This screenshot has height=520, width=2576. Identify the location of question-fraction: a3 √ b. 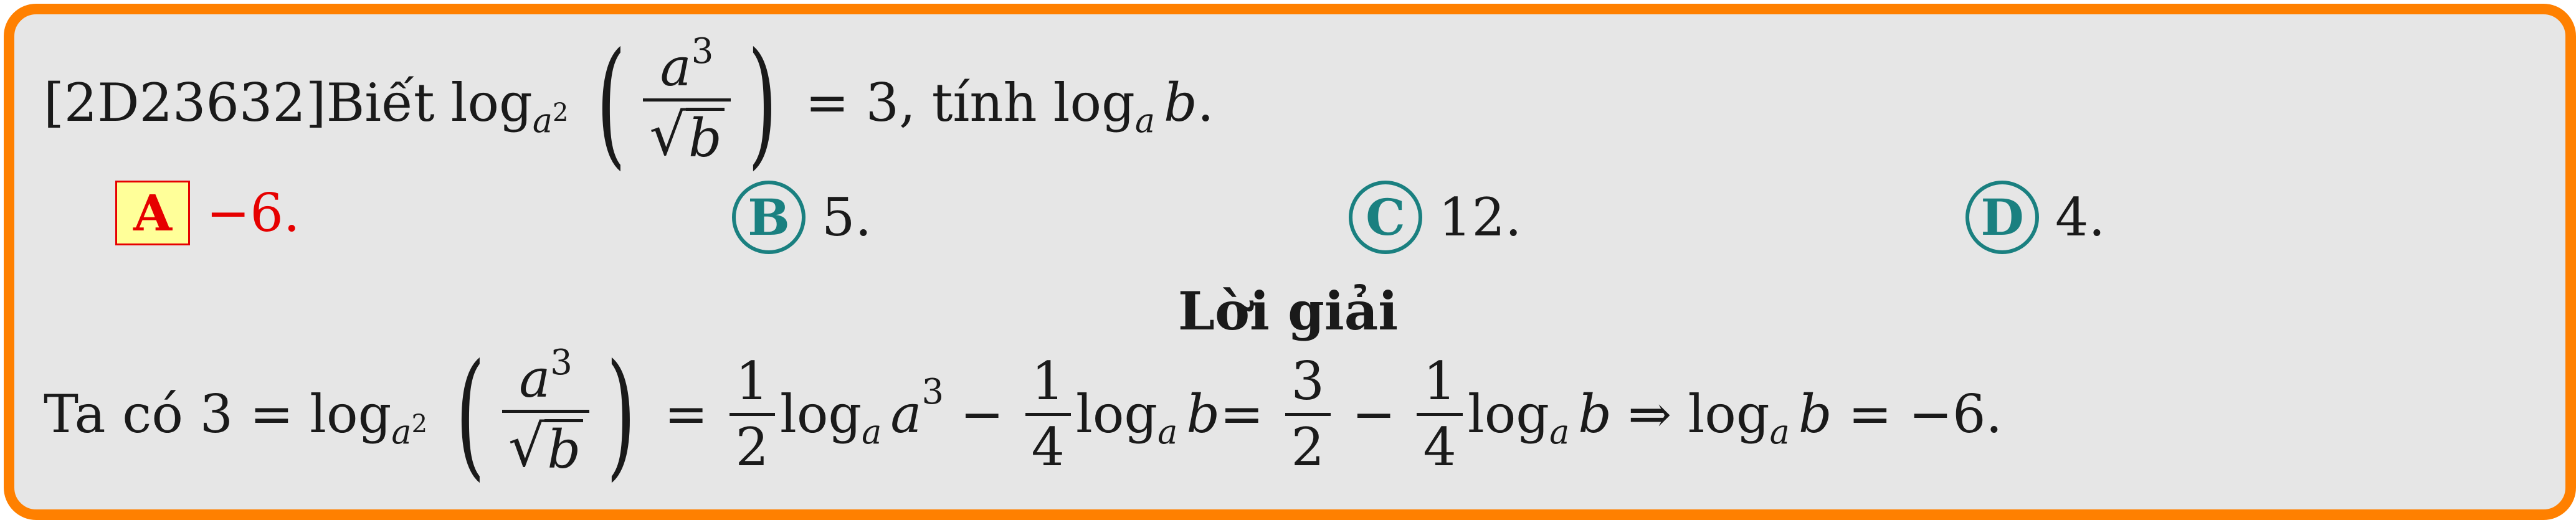
(687, 100).